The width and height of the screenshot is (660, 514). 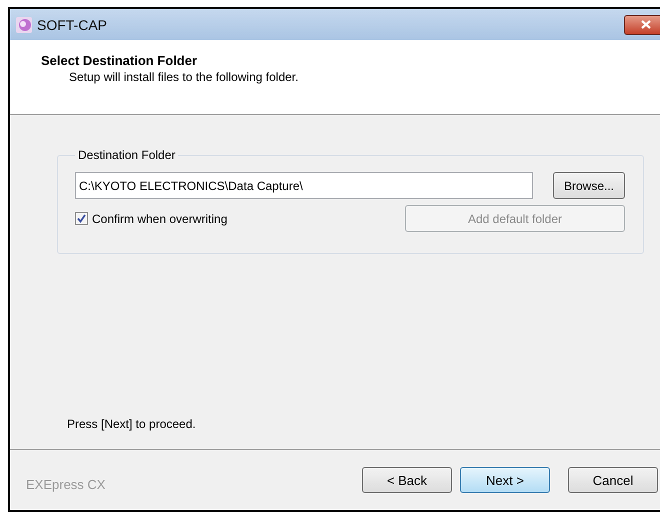 What do you see at coordinates (184, 77) in the screenshot?
I see `page-subtitle: Setup will install files to the following folder.` at bounding box center [184, 77].